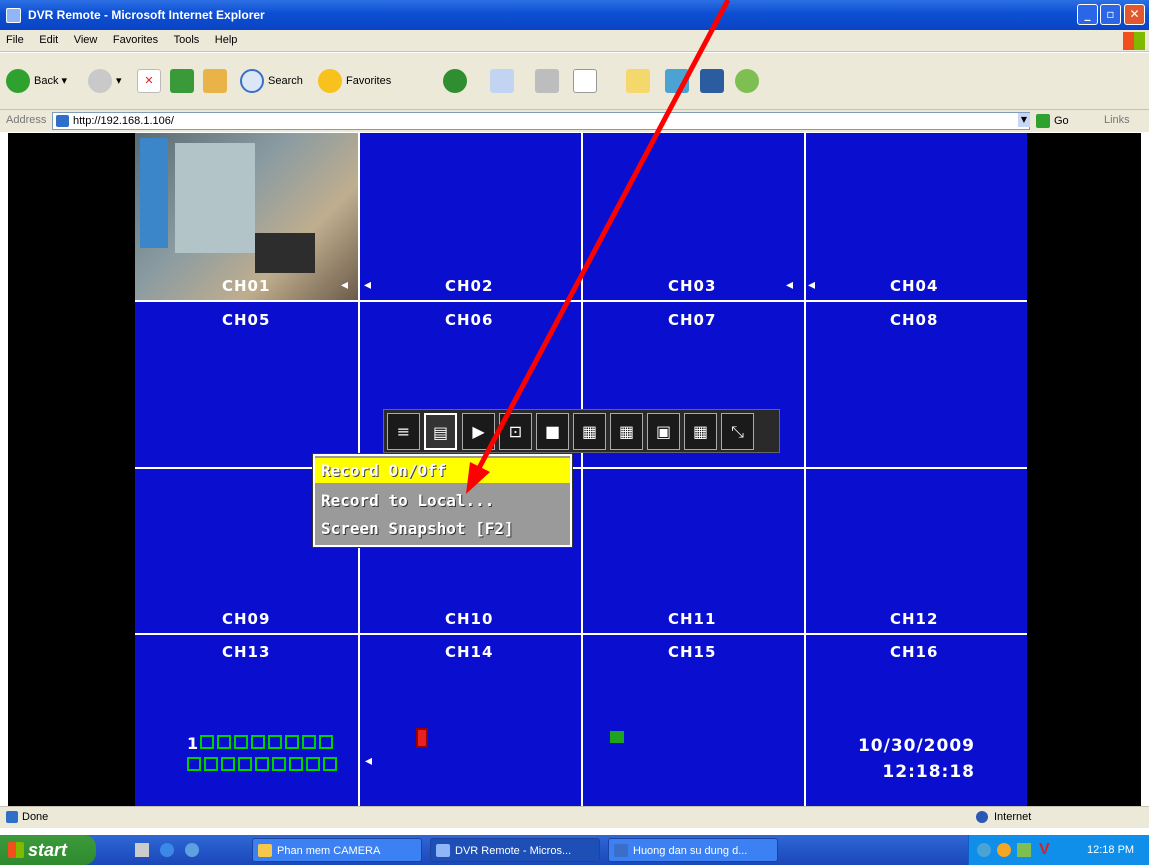 This screenshot has height=865, width=1149. I want to click on security-zone: Internet, so click(1013, 817).